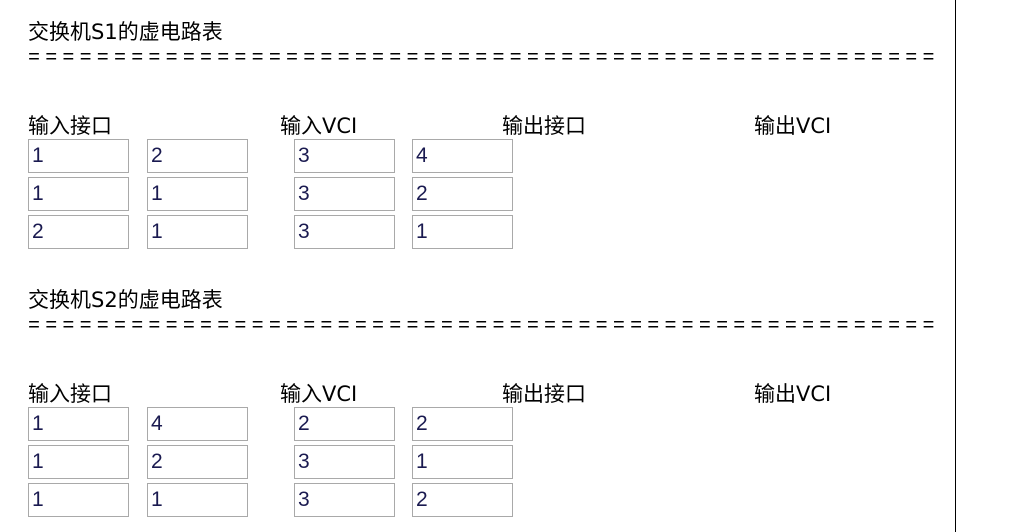 The image size is (1020, 532). I want to click on table-title: 交换机S2的虚电路表, so click(125, 300).